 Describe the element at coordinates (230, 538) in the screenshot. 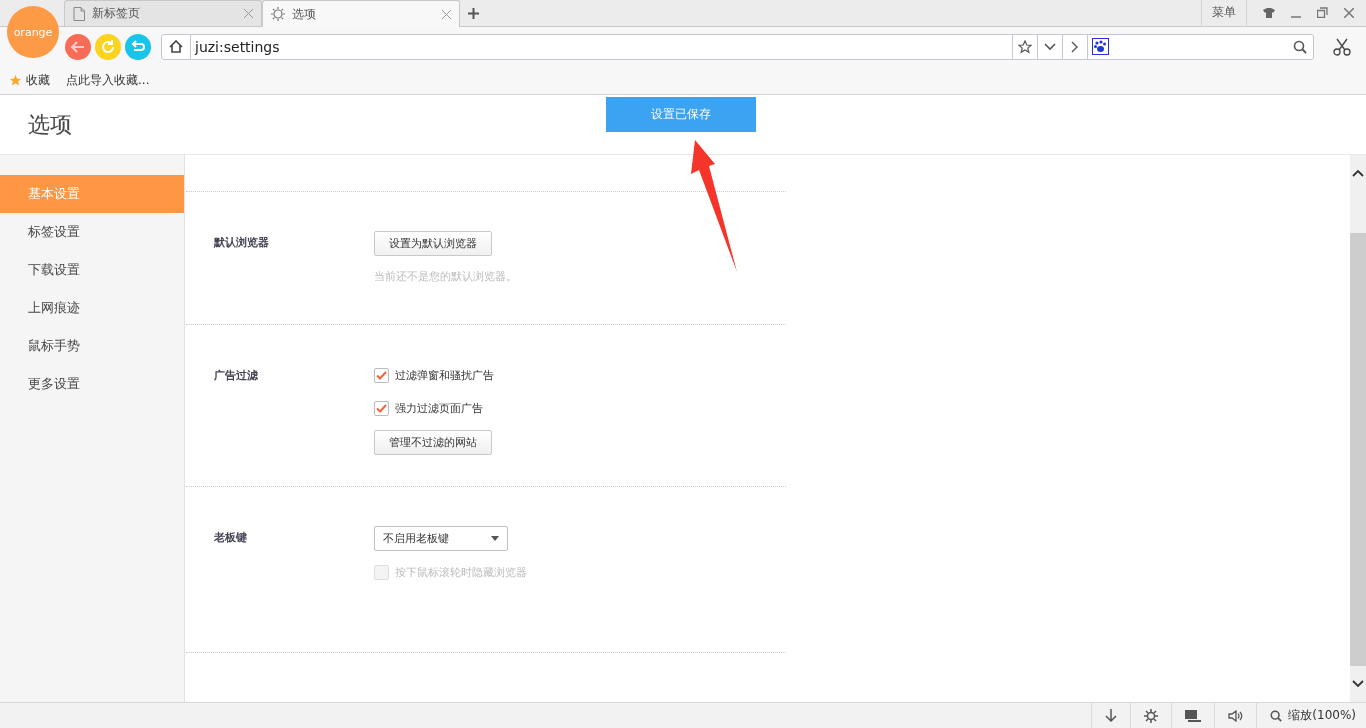

I see `section-label: 老板键` at that location.